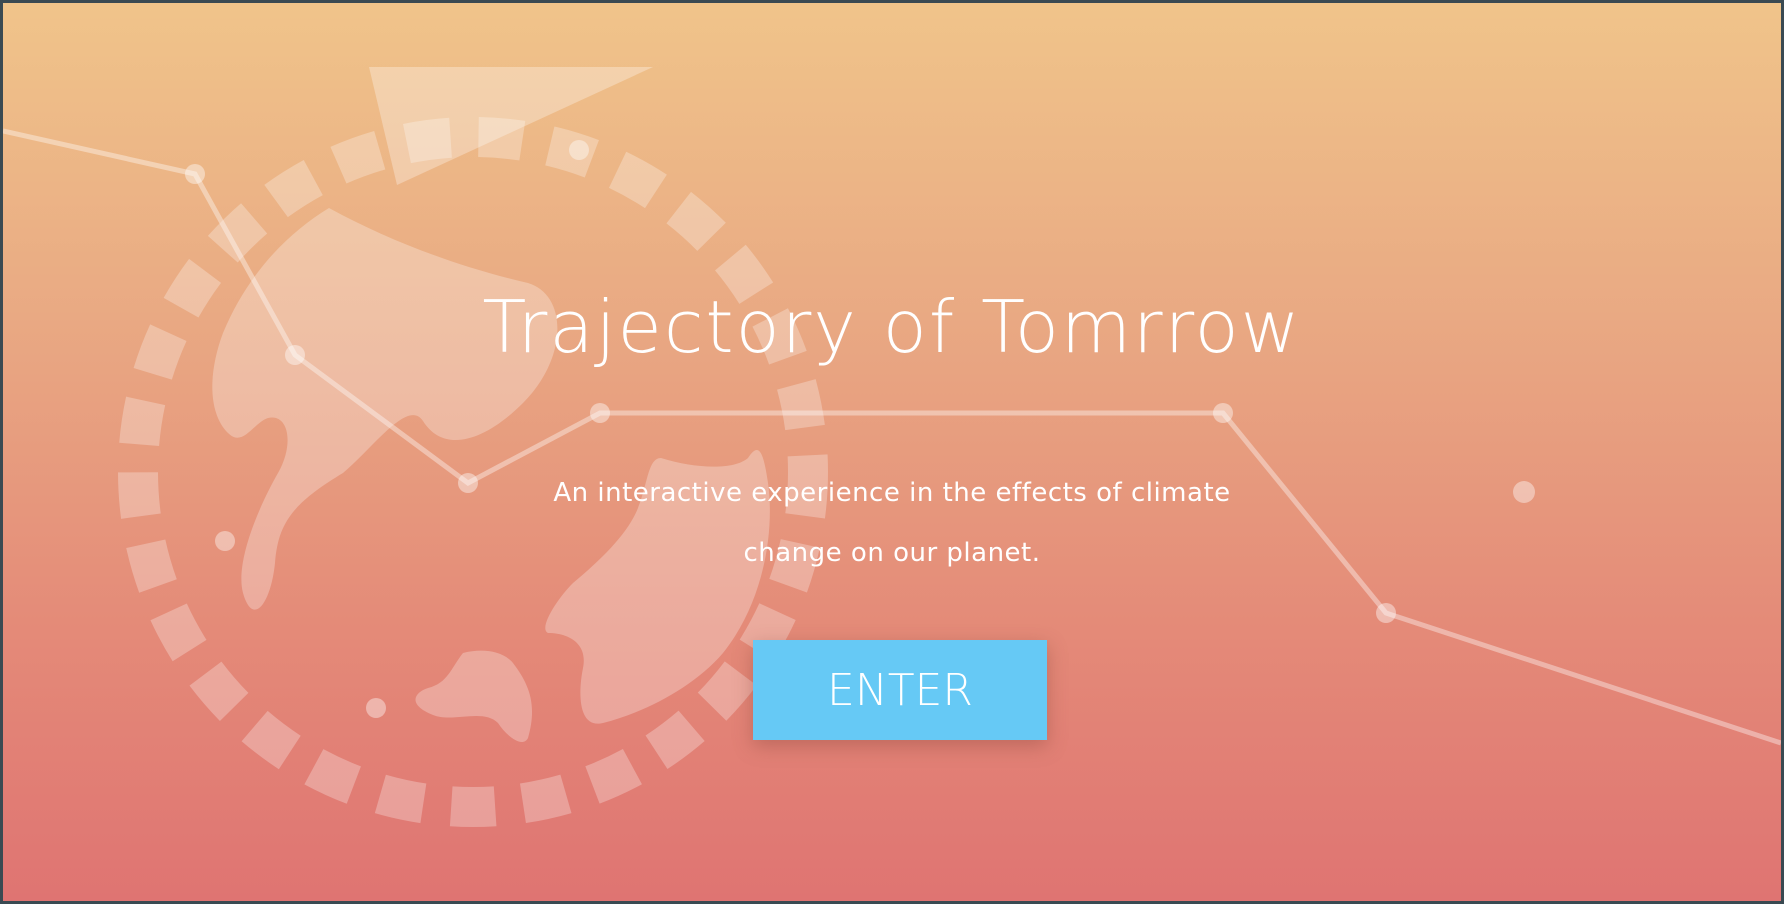 The height and width of the screenshot is (904, 1784). Describe the element at coordinates (900, 690) in the screenshot. I see `enter-button: ENTER` at that location.